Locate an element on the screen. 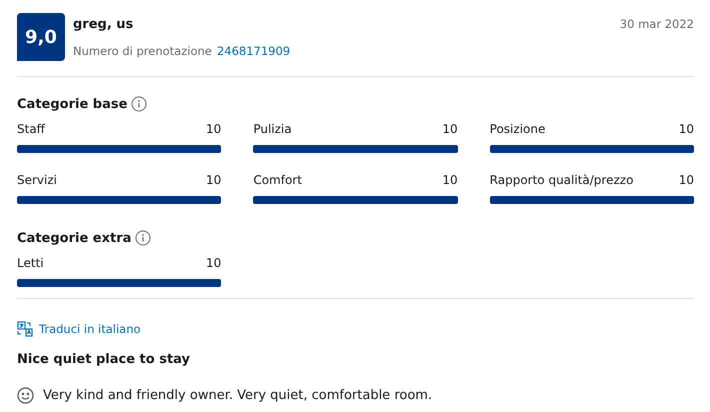  booking-number: 2468171909 is located at coordinates (253, 51).